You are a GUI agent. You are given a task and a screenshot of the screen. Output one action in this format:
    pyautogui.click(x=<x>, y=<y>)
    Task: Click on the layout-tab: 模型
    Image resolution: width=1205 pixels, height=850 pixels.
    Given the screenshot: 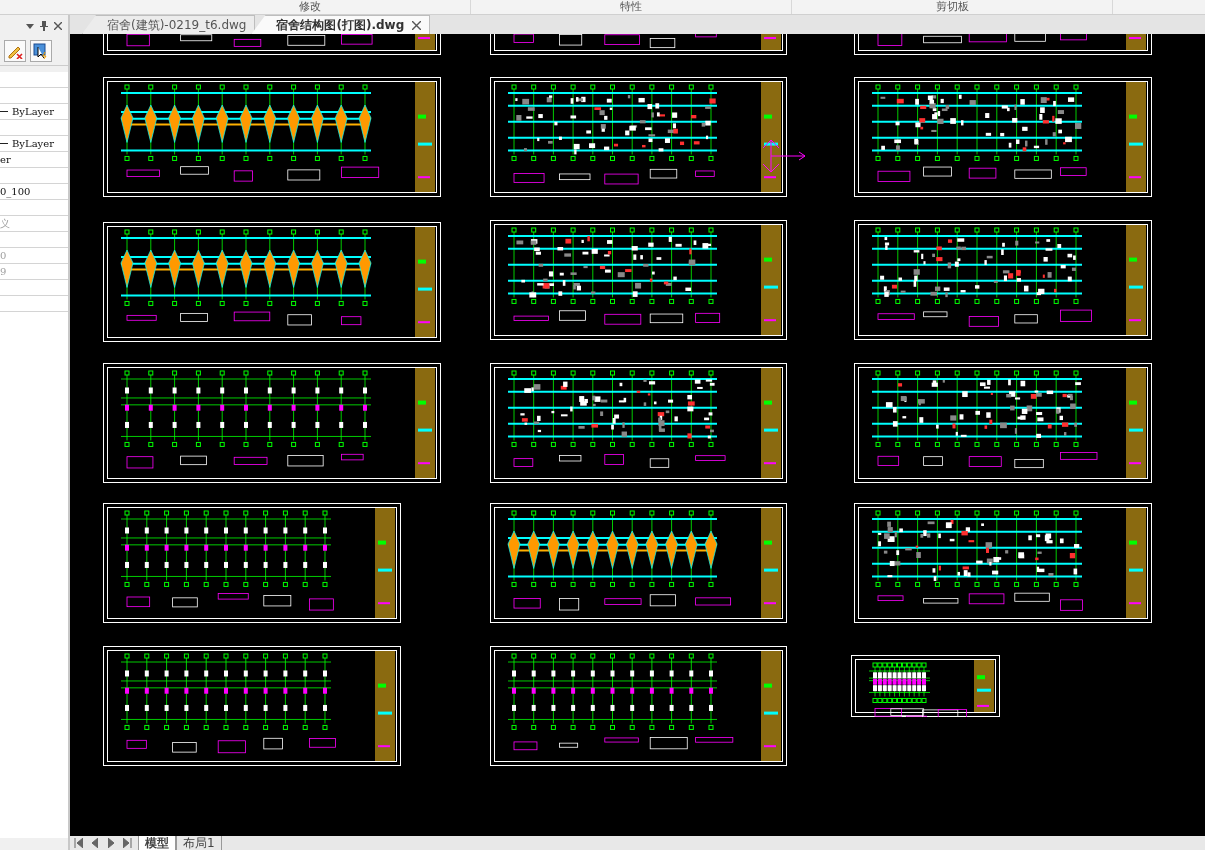 What is the action you would take?
    pyautogui.click(x=157, y=843)
    